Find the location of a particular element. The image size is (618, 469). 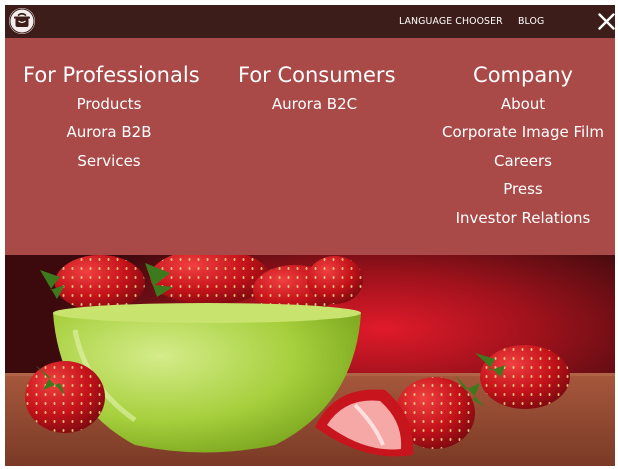

menu-item-investor-relations: Investor Relations is located at coordinates (523, 218).